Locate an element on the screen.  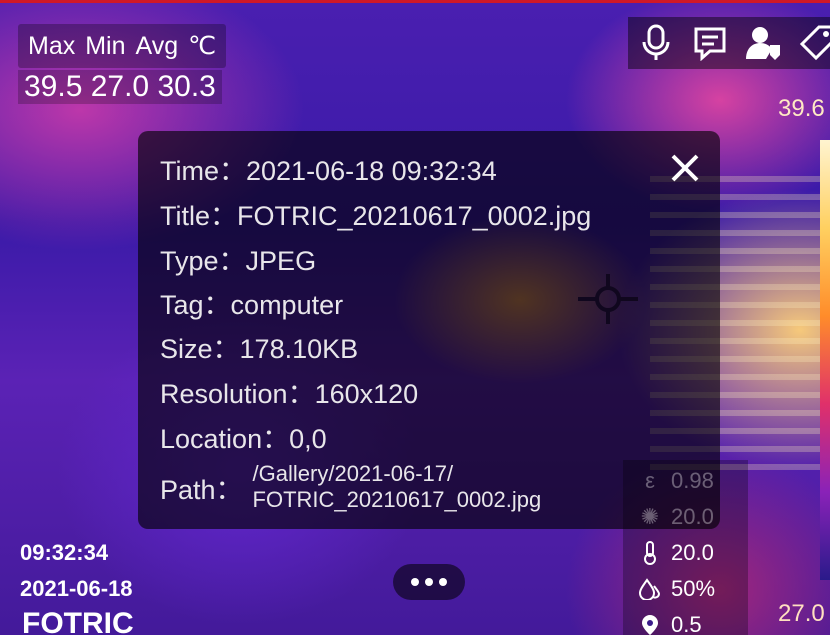
emissivity-param: ε 0.98 is located at coordinates (676, 481).